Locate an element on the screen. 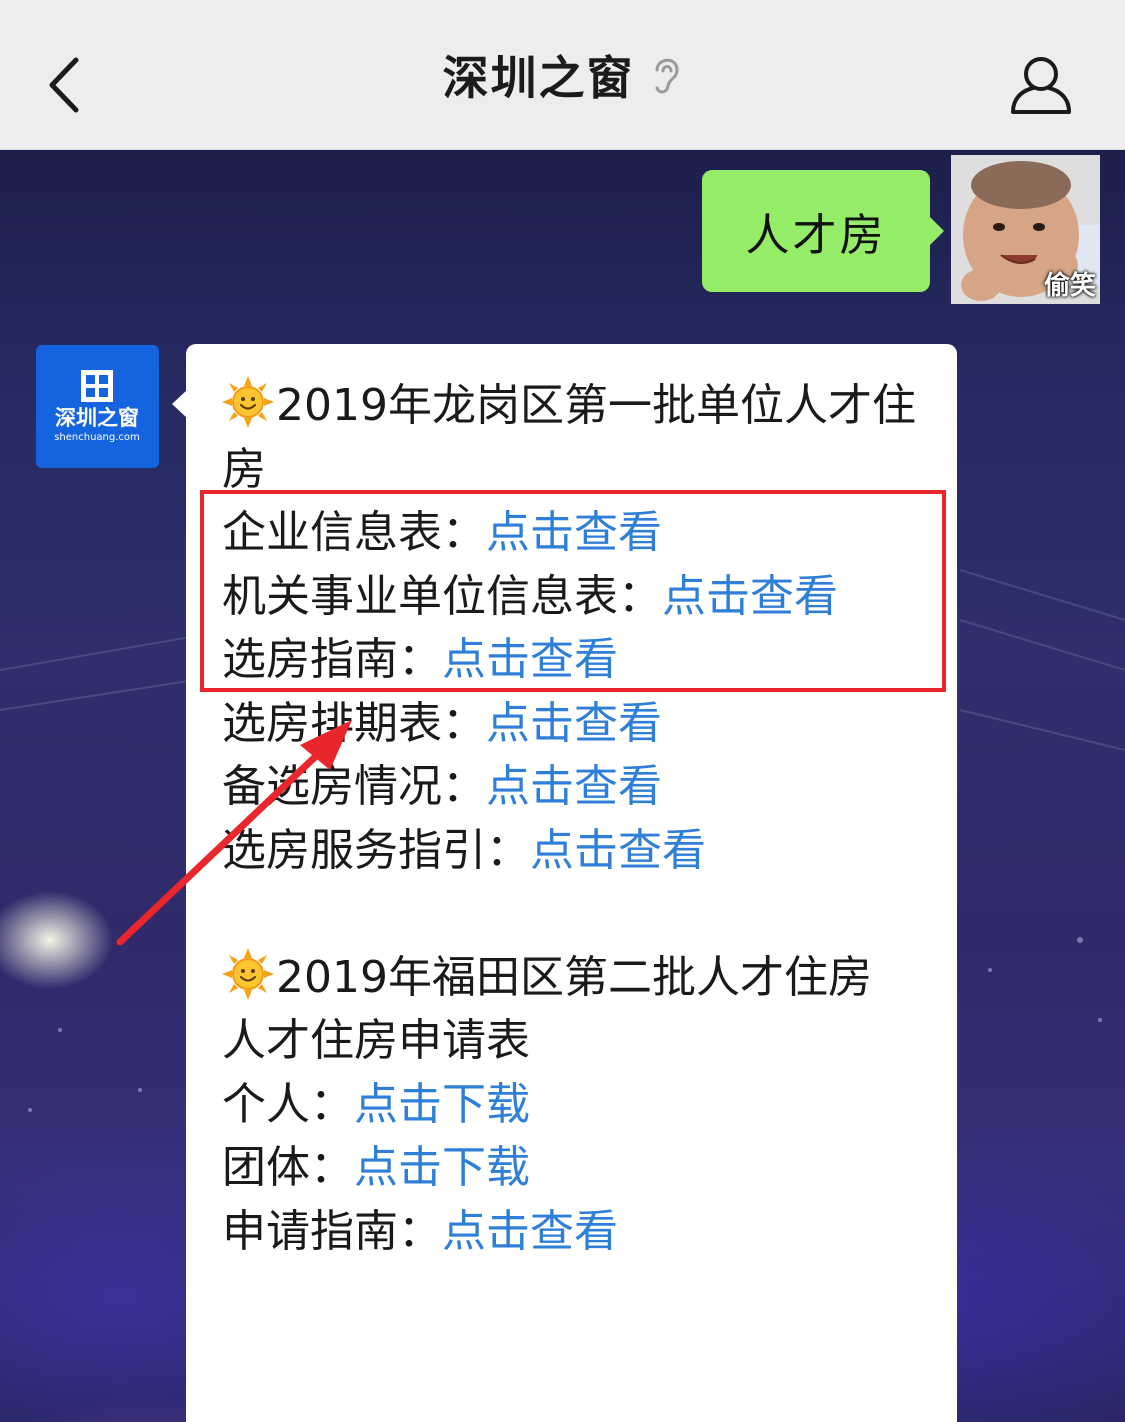 This screenshot has height=1422, width=1125. shenzhen-window-logo-icon: 深圳之窗 shenchuang.com is located at coordinates (97, 406).